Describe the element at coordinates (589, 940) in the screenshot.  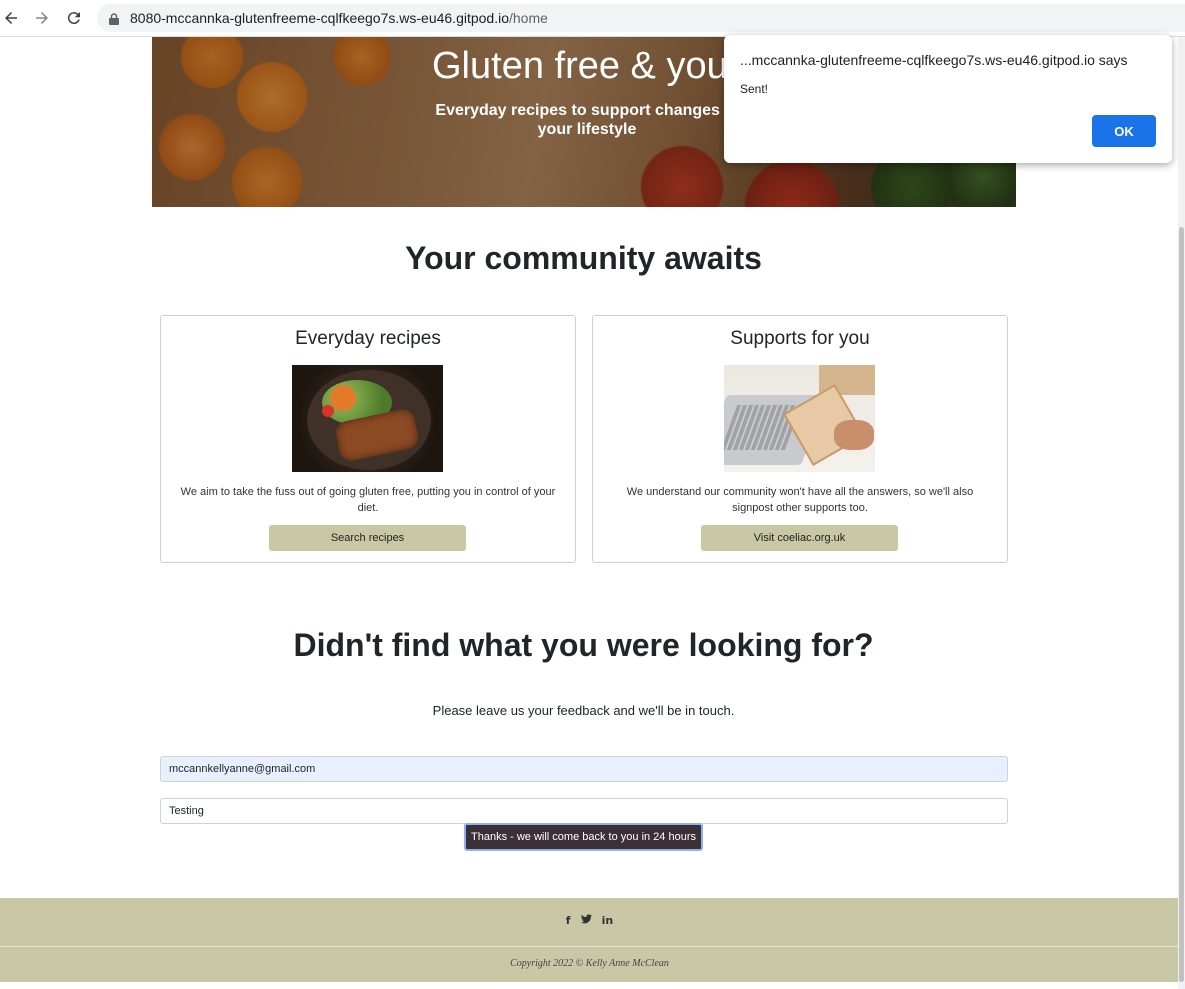
I see `footer: f in Copyright 2022 © Kelly Anne McClean` at that location.